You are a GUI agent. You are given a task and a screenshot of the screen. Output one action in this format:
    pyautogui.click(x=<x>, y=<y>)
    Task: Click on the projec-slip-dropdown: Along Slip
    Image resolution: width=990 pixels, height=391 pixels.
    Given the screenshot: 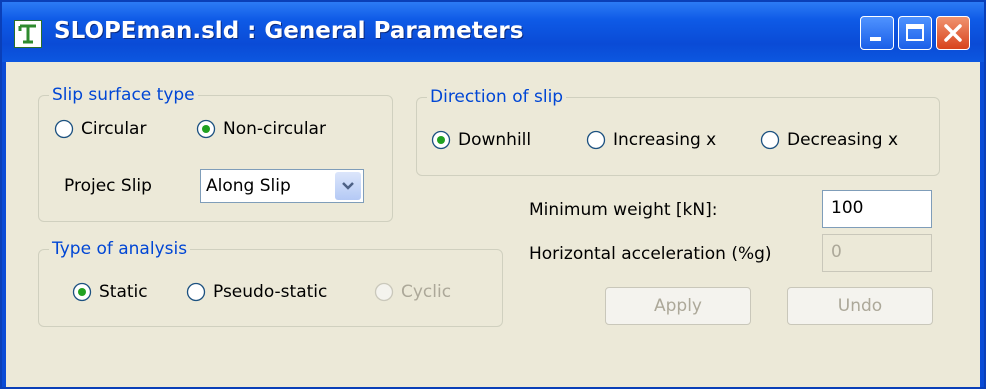 What is the action you would take?
    pyautogui.click(x=282, y=186)
    